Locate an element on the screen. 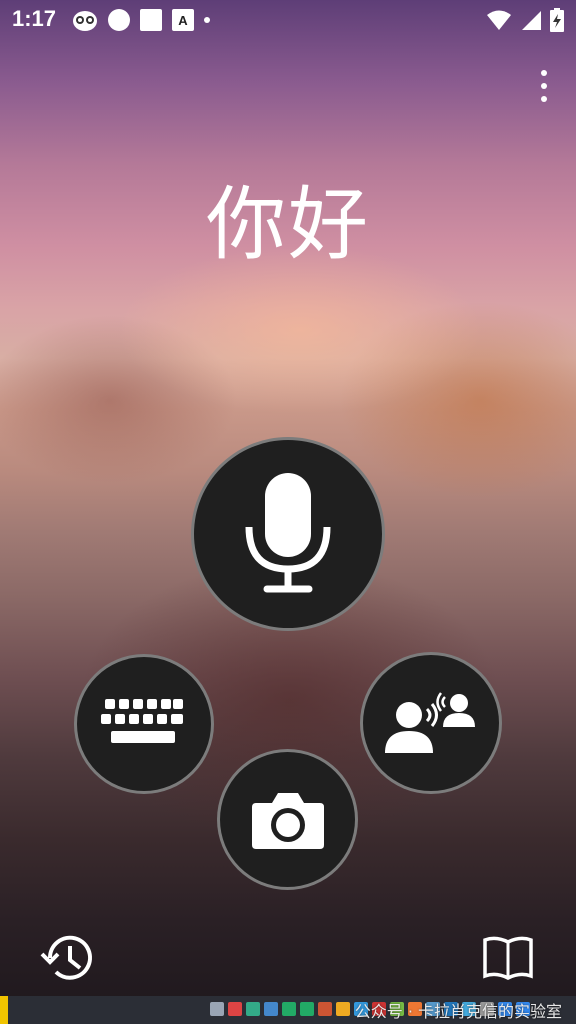  keyboard-button is located at coordinates (144, 724).